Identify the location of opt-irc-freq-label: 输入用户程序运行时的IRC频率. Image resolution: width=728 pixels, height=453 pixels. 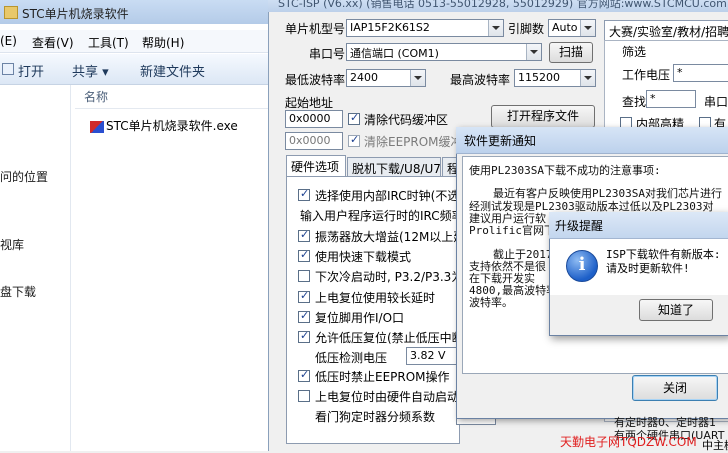
(382, 216).